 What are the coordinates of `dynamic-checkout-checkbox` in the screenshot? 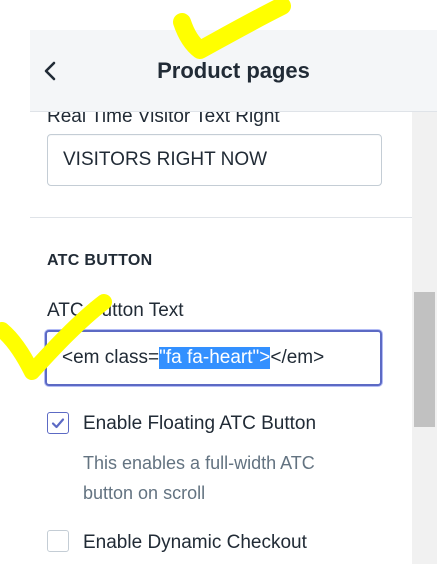 It's located at (58, 541).